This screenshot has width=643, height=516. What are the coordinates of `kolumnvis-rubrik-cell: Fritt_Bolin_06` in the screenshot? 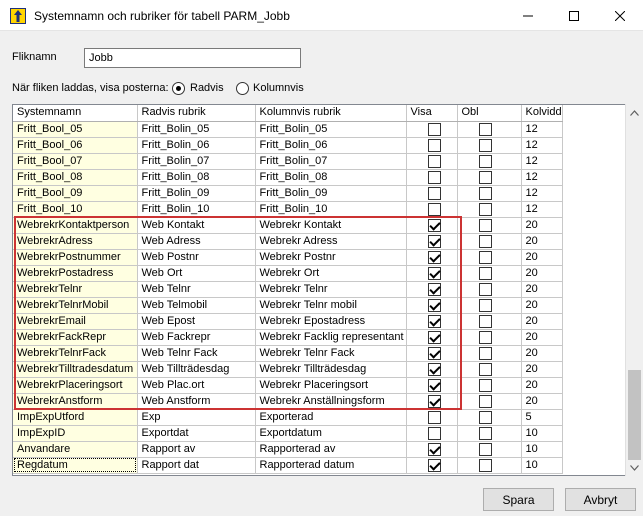 It's located at (331, 145).